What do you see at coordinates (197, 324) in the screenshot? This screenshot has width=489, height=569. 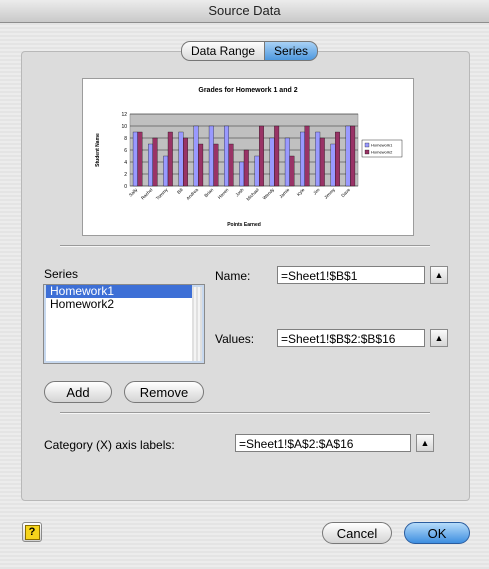 I see `series-list-scrollbar` at bounding box center [197, 324].